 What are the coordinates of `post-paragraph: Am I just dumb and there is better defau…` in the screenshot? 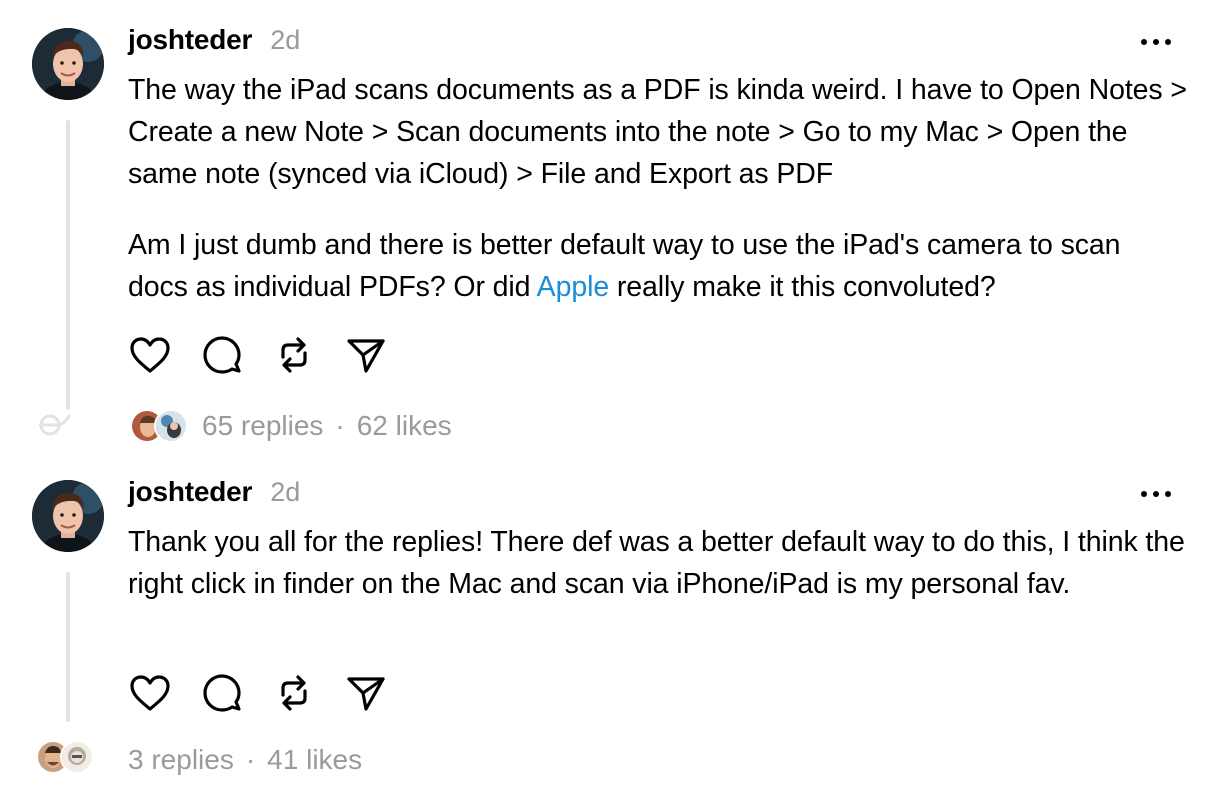 It's located at (624, 266).